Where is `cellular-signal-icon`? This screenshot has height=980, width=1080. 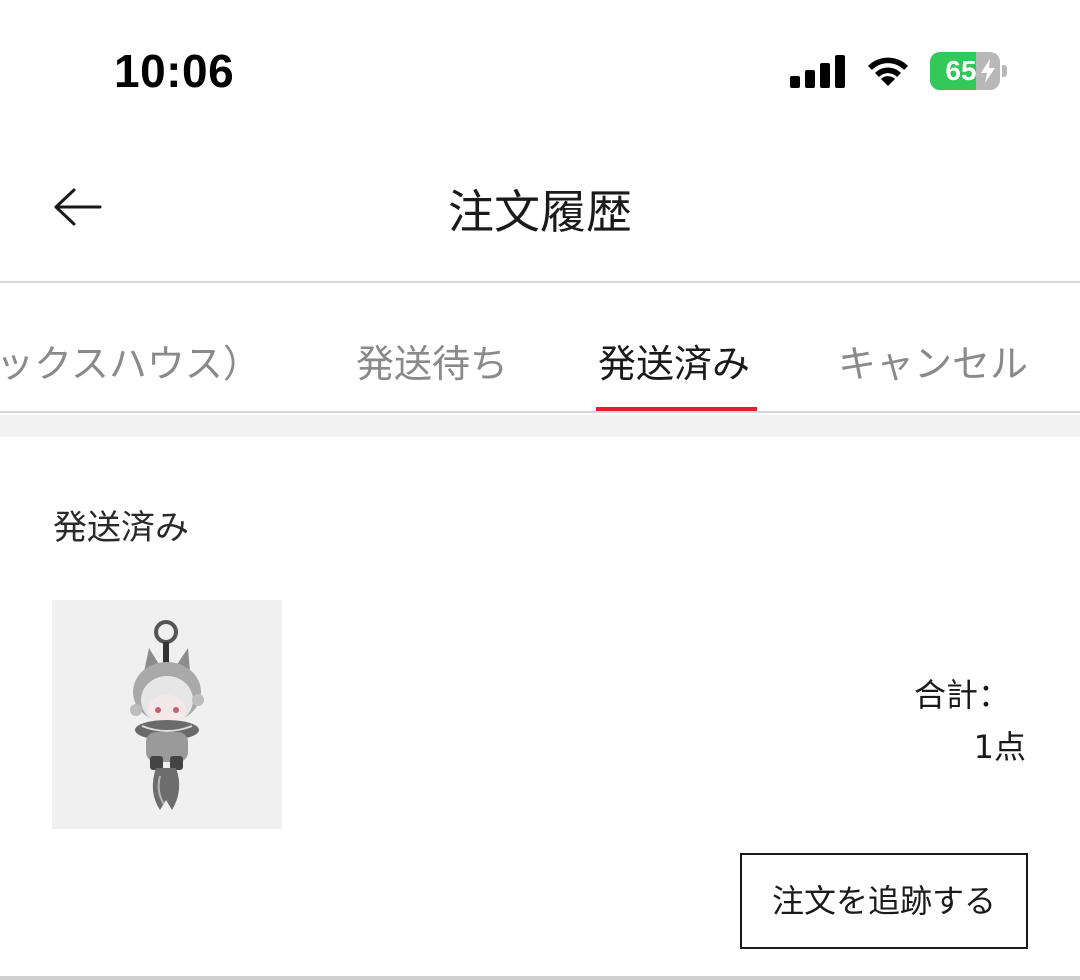 cellular-signal-icon is located at coordinates (818, 71).